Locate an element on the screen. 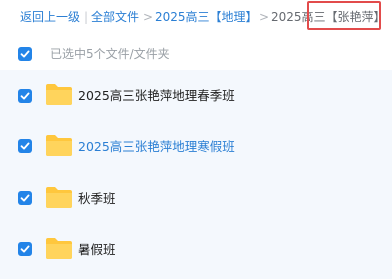 The width and height of the screenshot is (392, 279). file-name: 2025高三张艳萍地理寒假班 is located at coordinates (156, 147).